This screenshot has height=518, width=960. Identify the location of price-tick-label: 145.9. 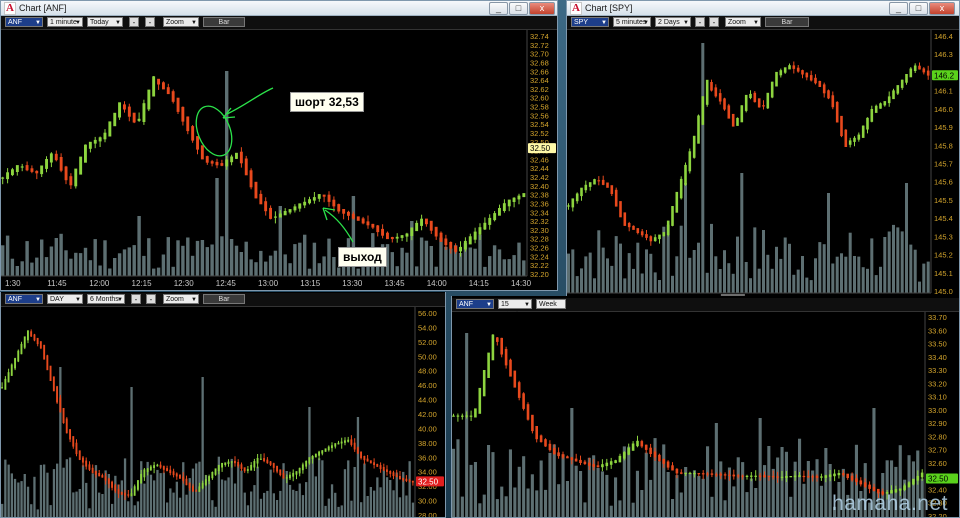
(943, 127).